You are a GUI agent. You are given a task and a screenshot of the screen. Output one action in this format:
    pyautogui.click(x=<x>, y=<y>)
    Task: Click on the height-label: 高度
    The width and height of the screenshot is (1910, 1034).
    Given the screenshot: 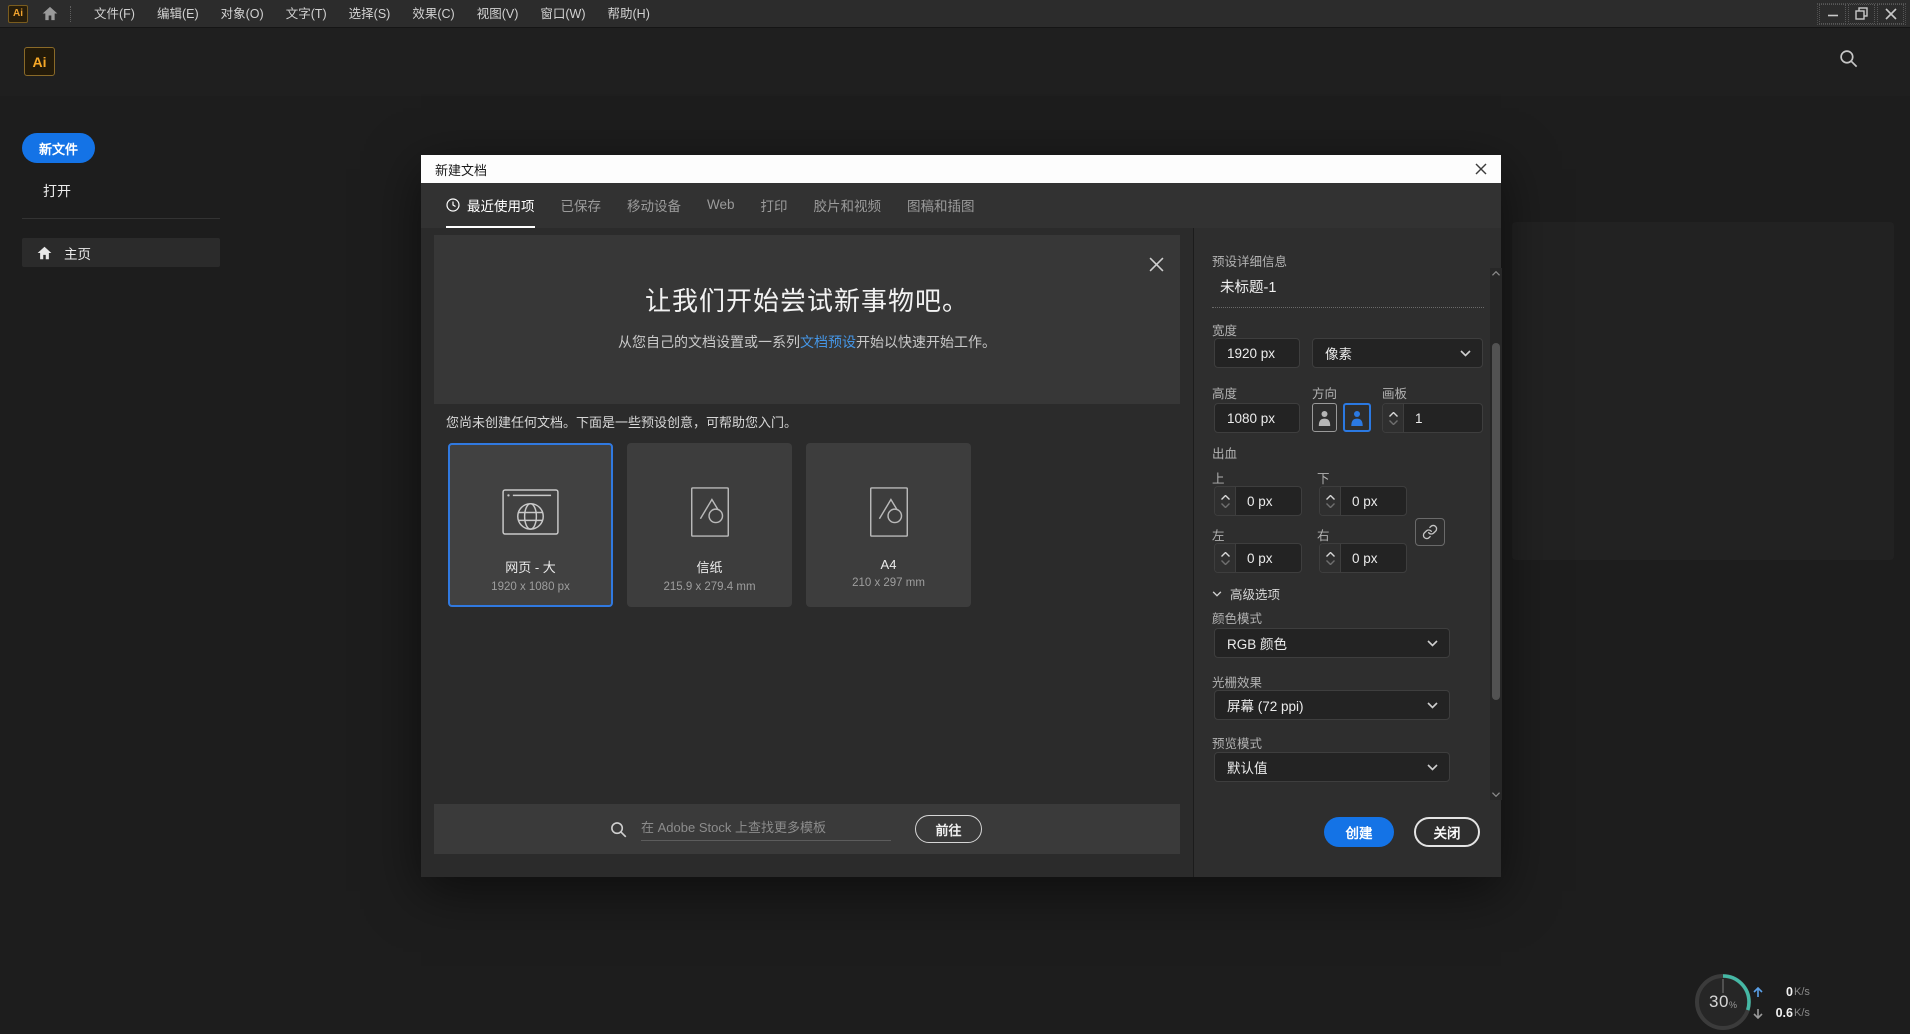 What is the action you would take?
    pyautogui.click(x=1225, y=394)
    